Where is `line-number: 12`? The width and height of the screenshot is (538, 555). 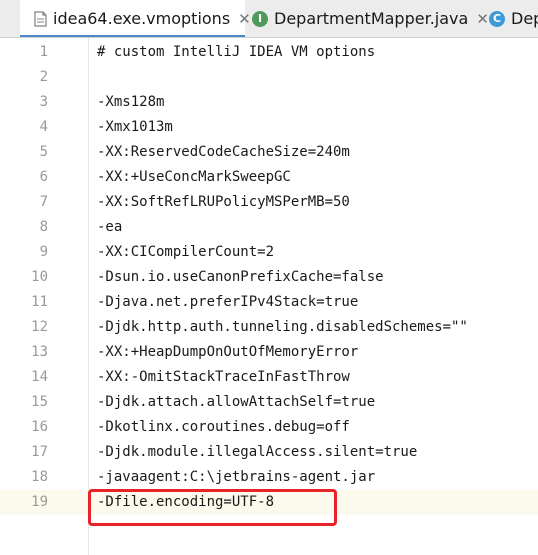 line-number: 12 is located at coordinates (39, 327).